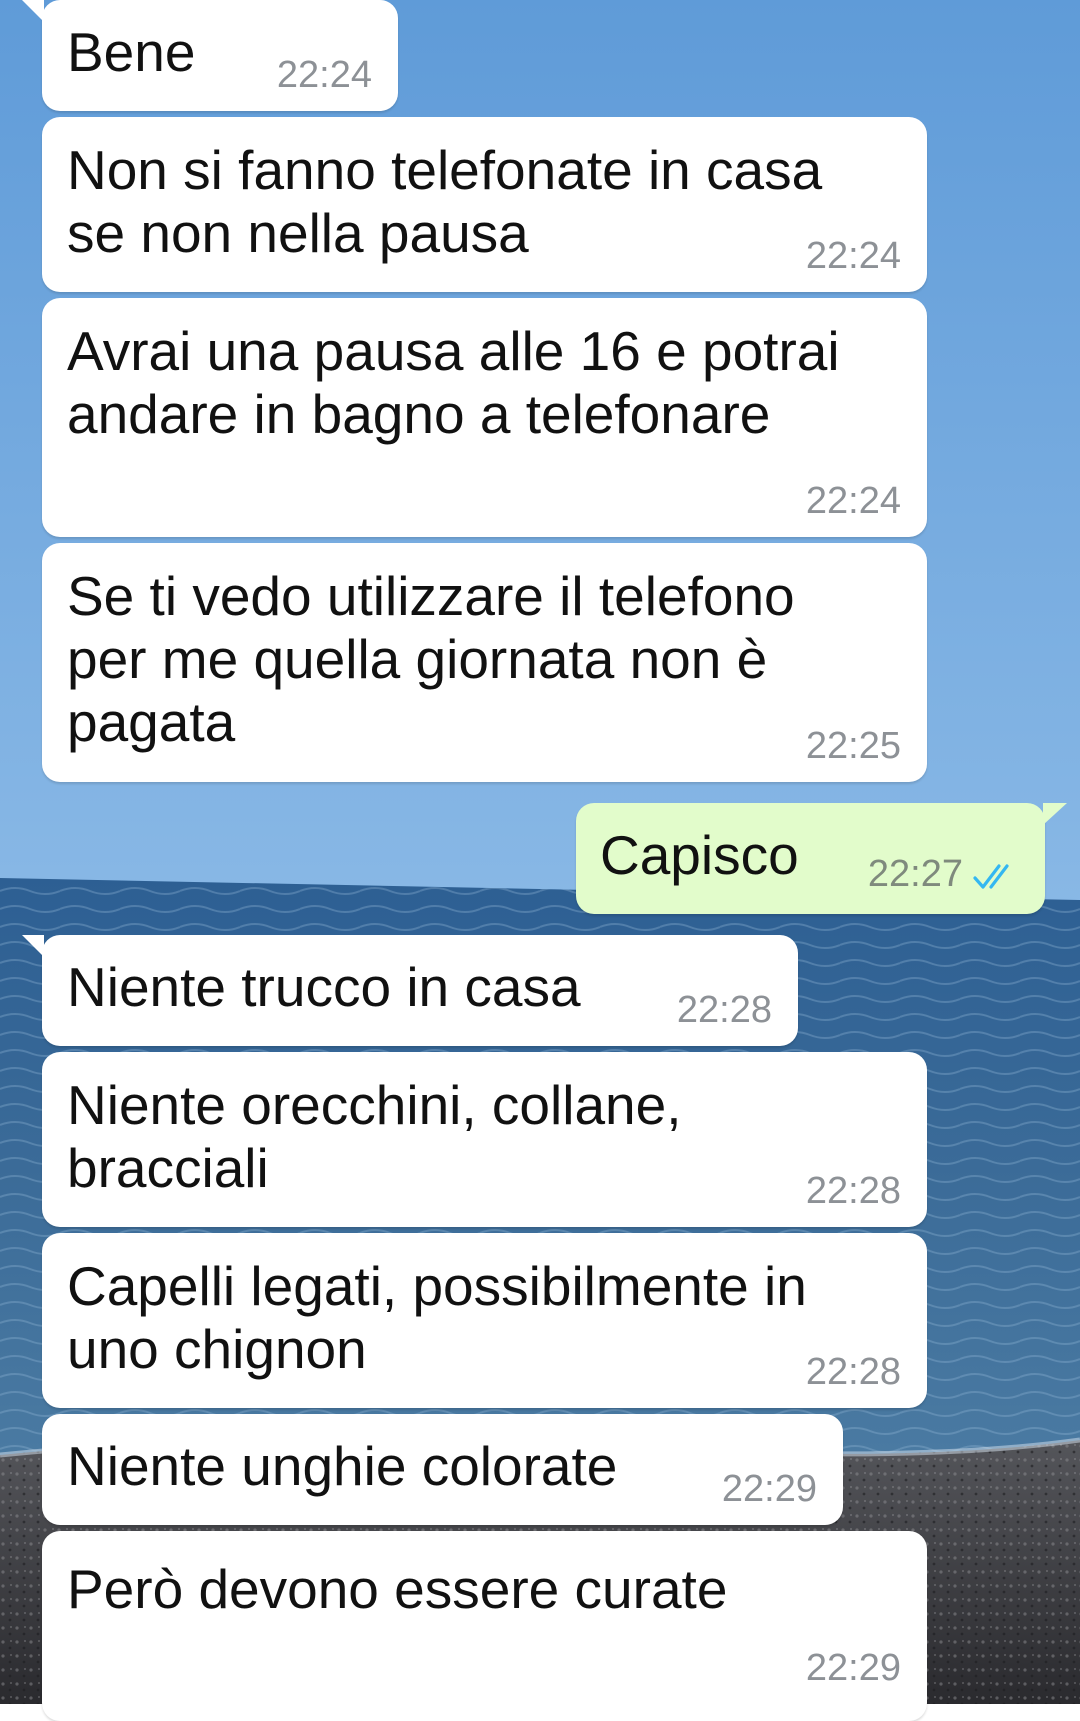  Describe the element at coordinates (699, 855) in the screenshot. I see `message-text: Capisco` at that location.